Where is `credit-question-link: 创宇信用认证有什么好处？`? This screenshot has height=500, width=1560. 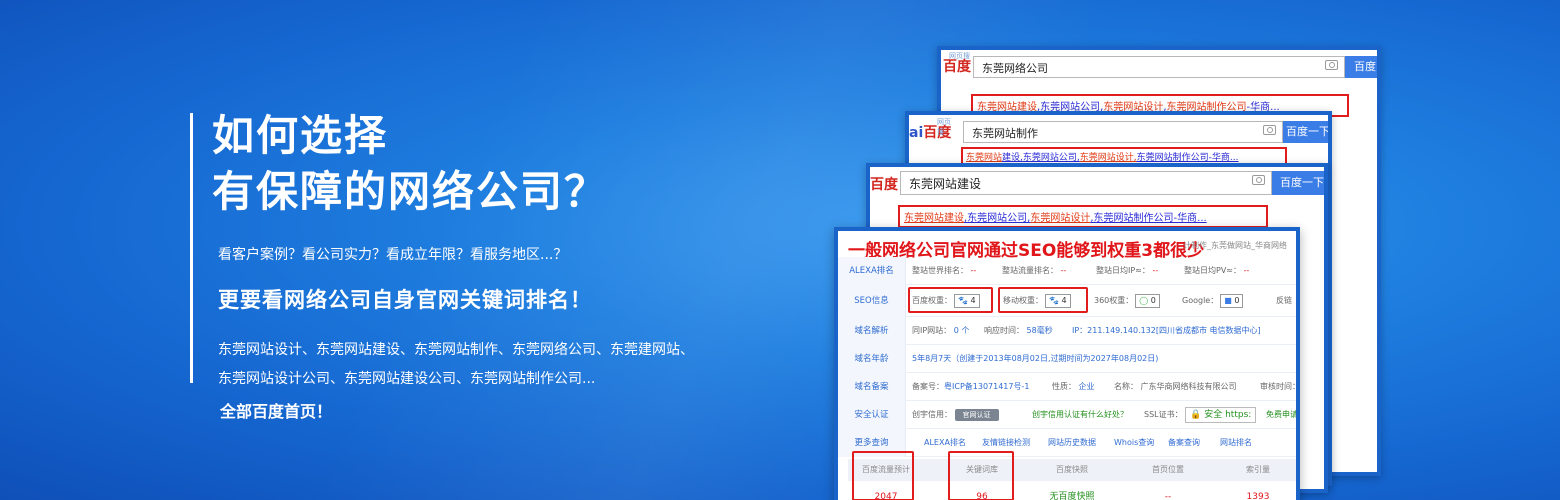
credit-question-link: 创宇信用认证有什么好处？ is located at coordinates (1080, 415).